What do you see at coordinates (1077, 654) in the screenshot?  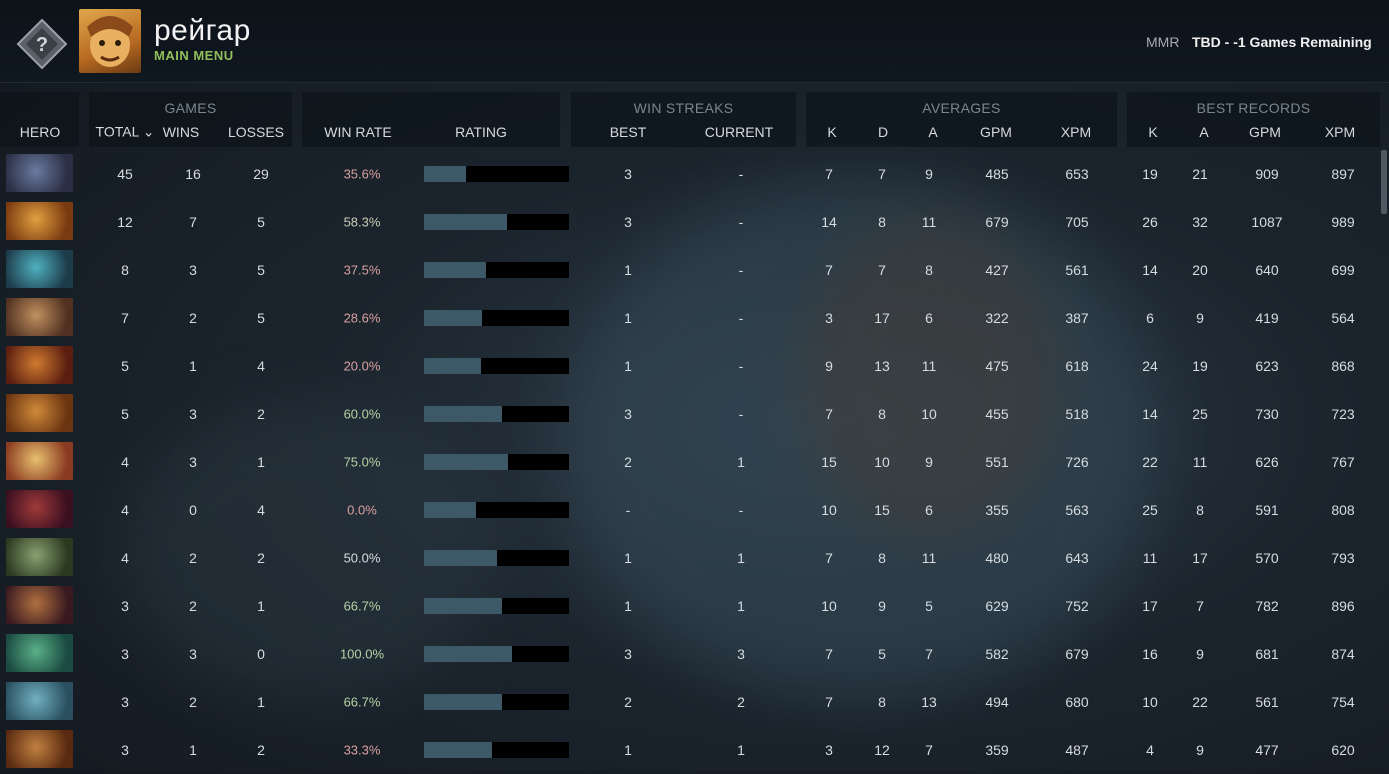 I see `avg-xpm-cell: 679` at bounding box center [1077, 654].